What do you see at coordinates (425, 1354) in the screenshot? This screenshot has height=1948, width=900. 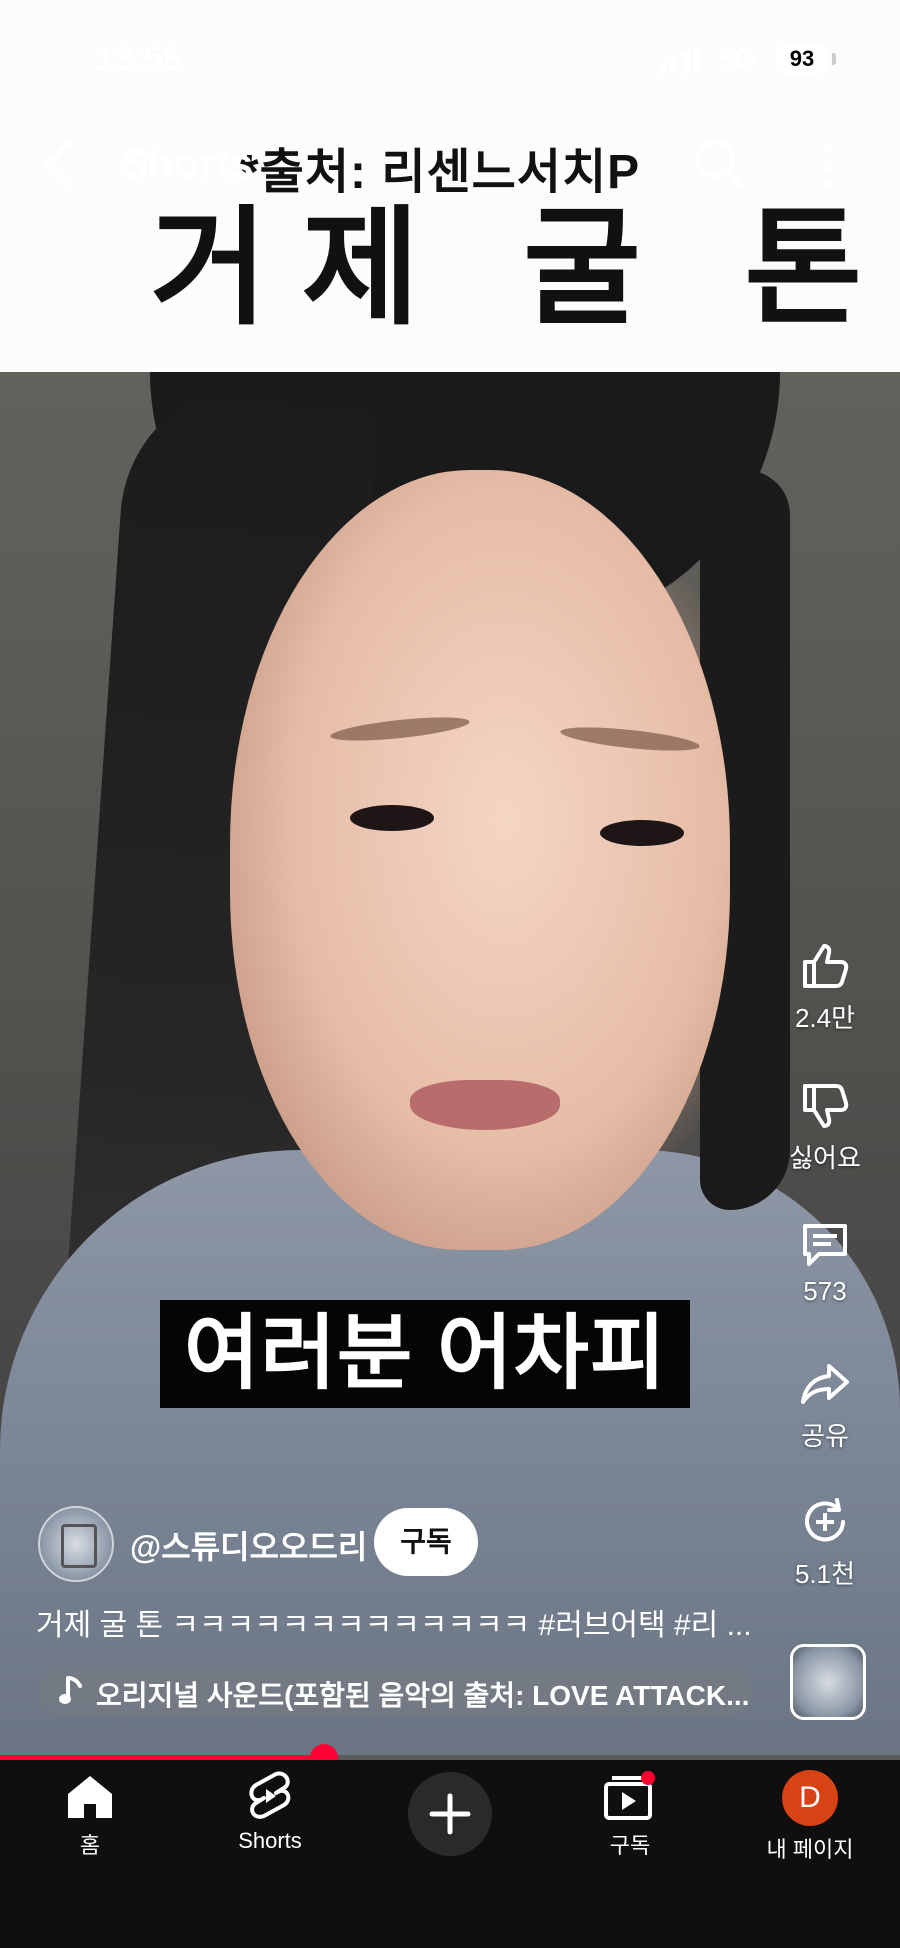 I see `video-caption: 여러분 어차피` at bounding box center [425, 1354].